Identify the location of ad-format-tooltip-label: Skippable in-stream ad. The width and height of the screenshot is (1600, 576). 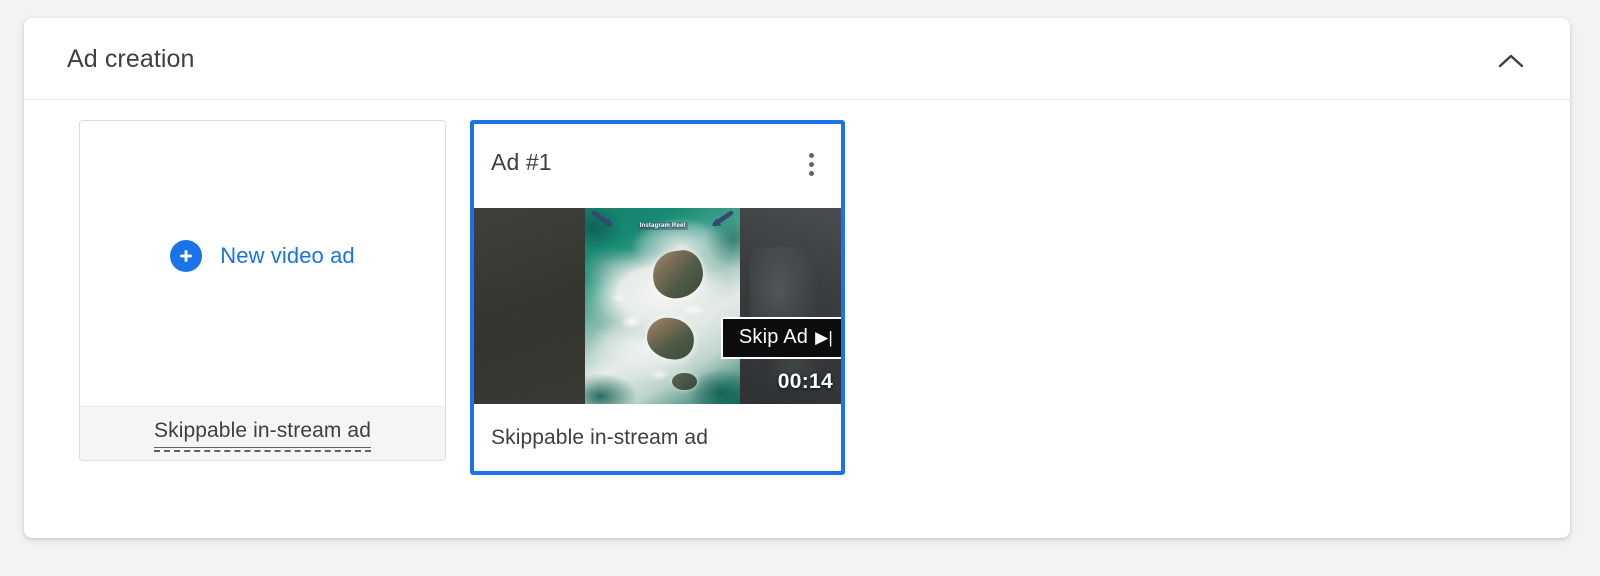
(262, 435).